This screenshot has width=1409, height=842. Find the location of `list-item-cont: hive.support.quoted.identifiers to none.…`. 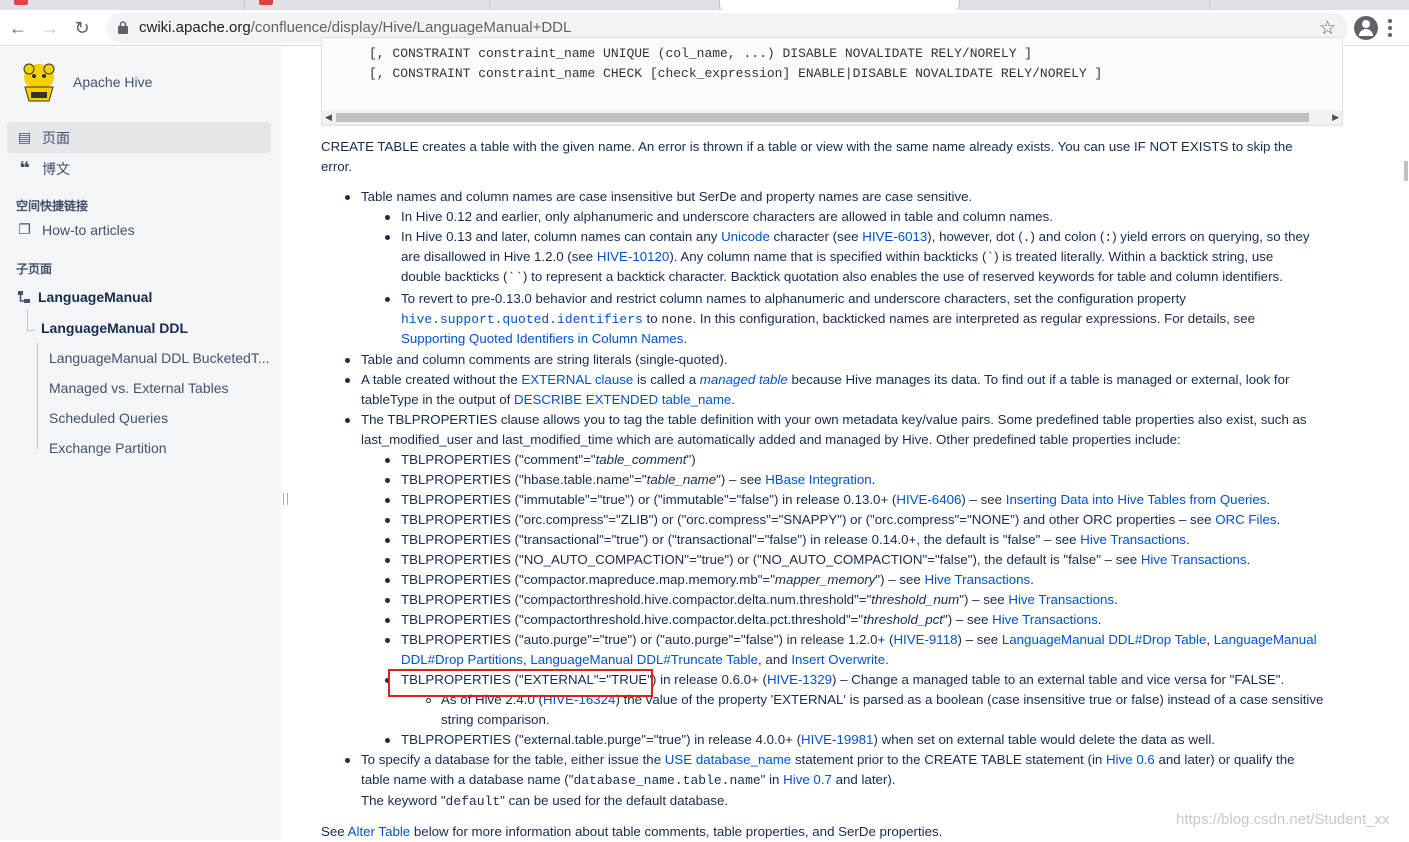

list-item-cont: hive.support.quoted.identifiers to none.… is located at coordinates (828, 319).